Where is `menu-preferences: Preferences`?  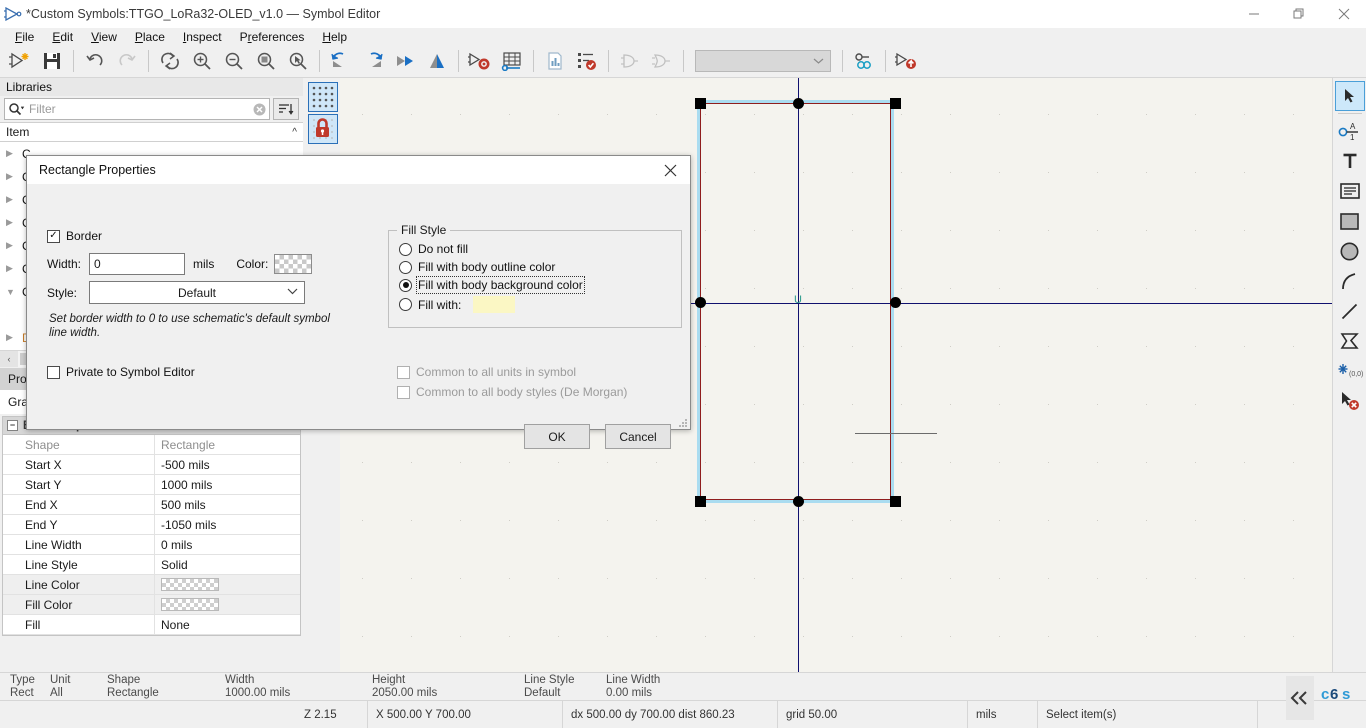 menu-preferences: Preferences is located at coordinates (272, 37).